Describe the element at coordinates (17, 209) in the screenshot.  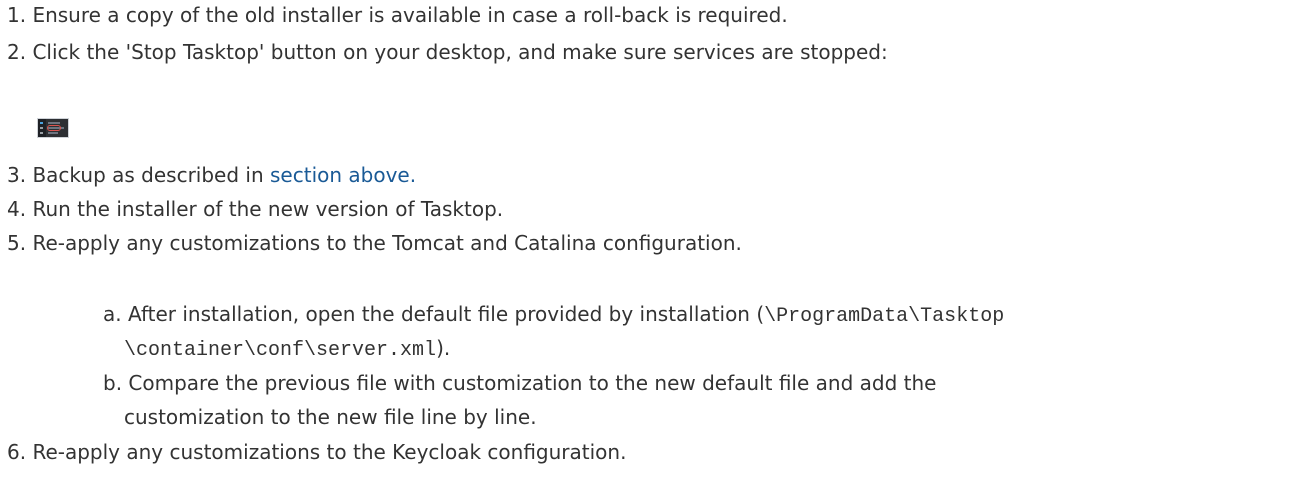
I see `step-number: 4.` at that location.